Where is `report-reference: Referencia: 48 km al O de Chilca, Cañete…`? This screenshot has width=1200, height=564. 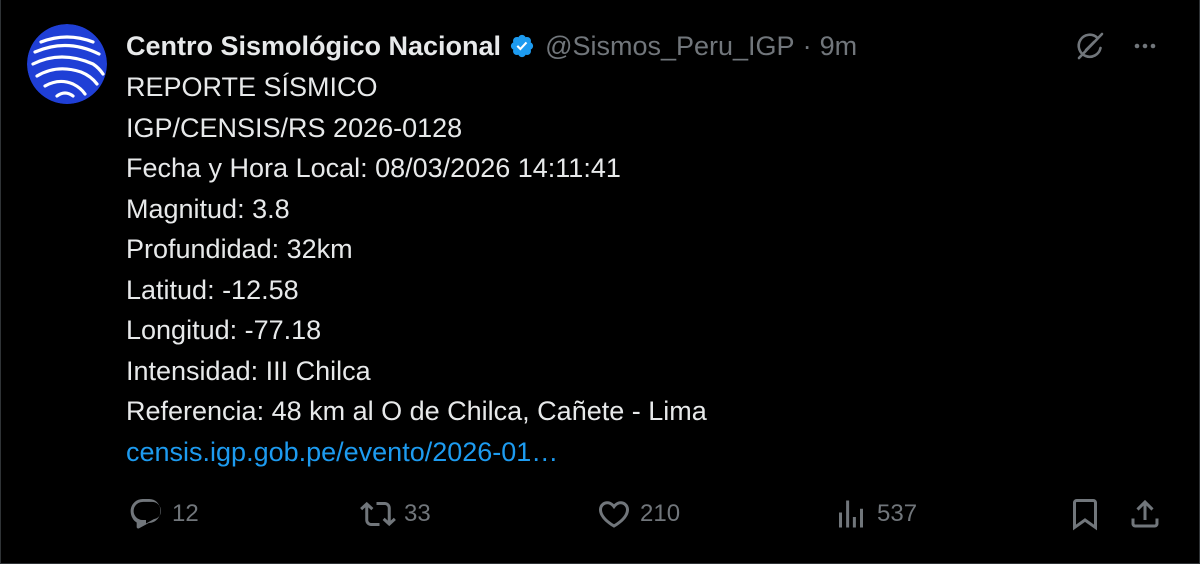 report-reference: Referencia: 48 km al O de Chilca, Cañete… is located at coordinates (416, 411).